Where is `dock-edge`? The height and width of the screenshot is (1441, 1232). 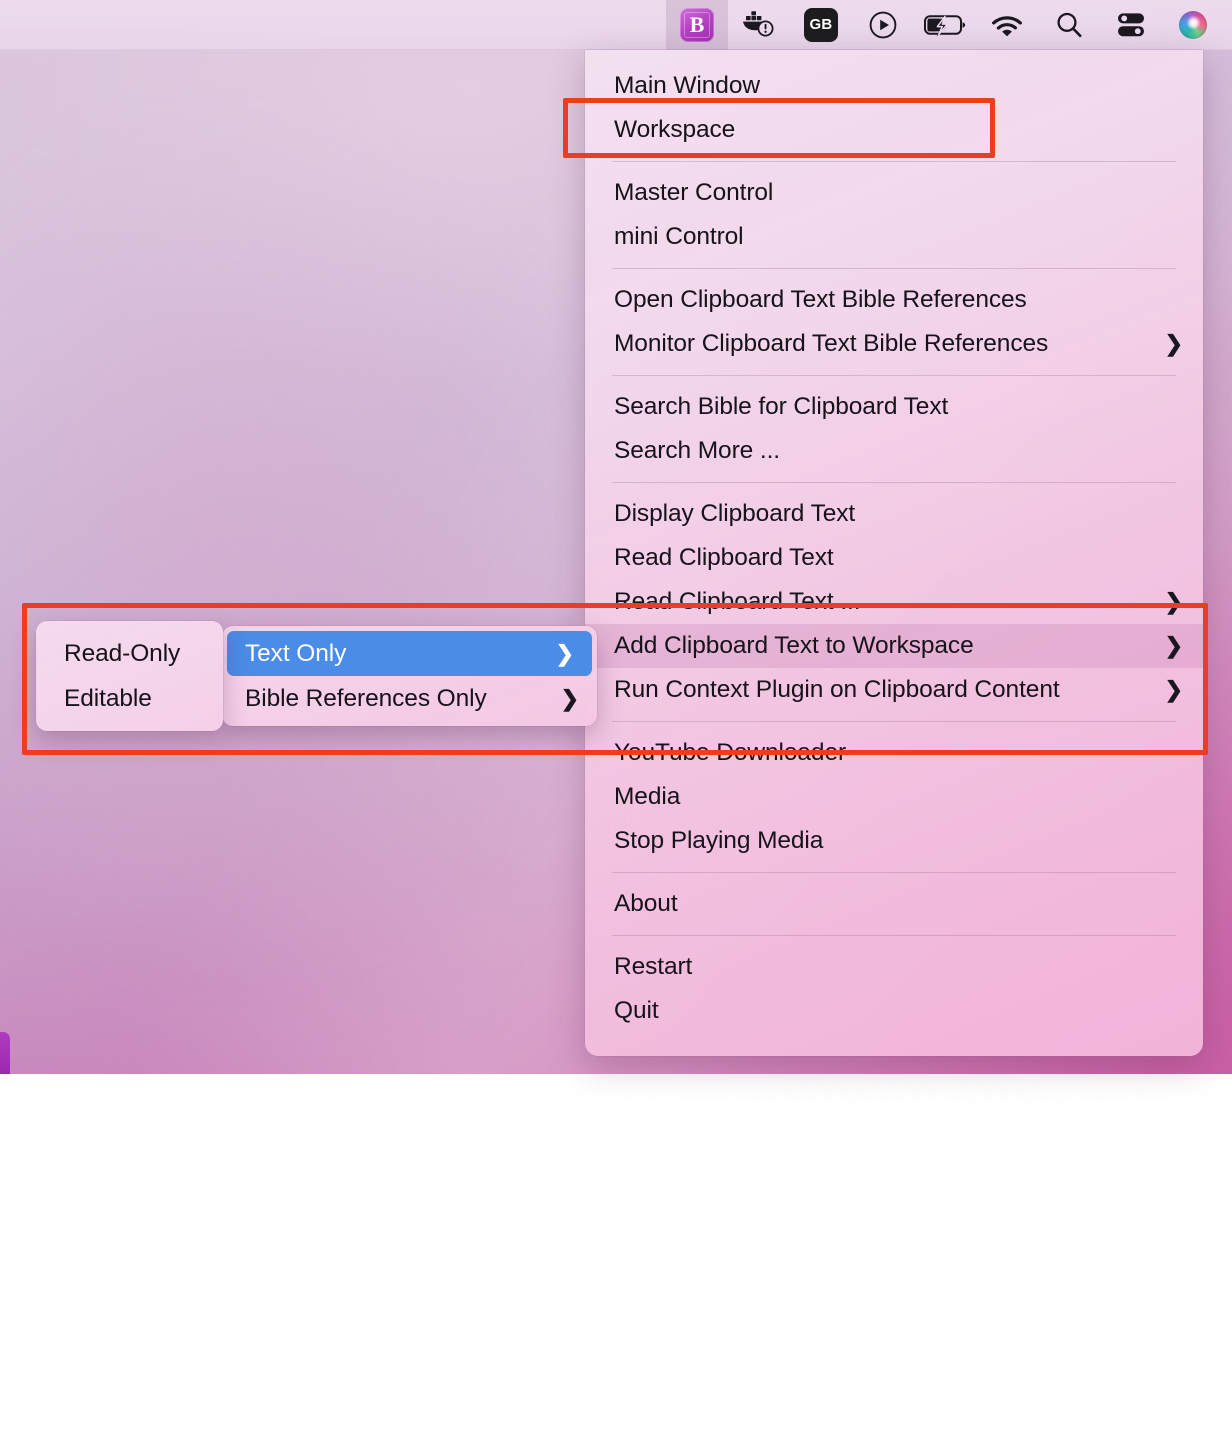 dock-edge is located at coordinates (5, 1053).